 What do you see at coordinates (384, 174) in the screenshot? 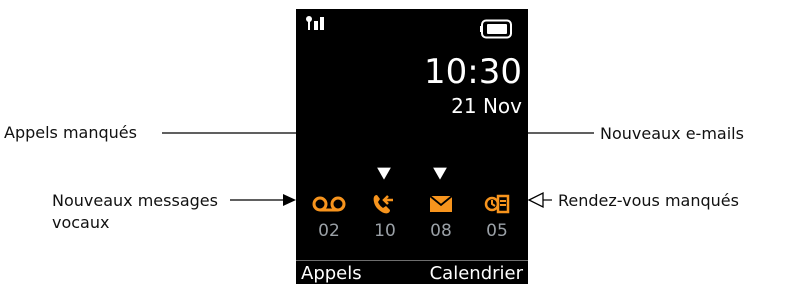
I see `missed-calls-arrowhead` at bounding box center [384, 174].